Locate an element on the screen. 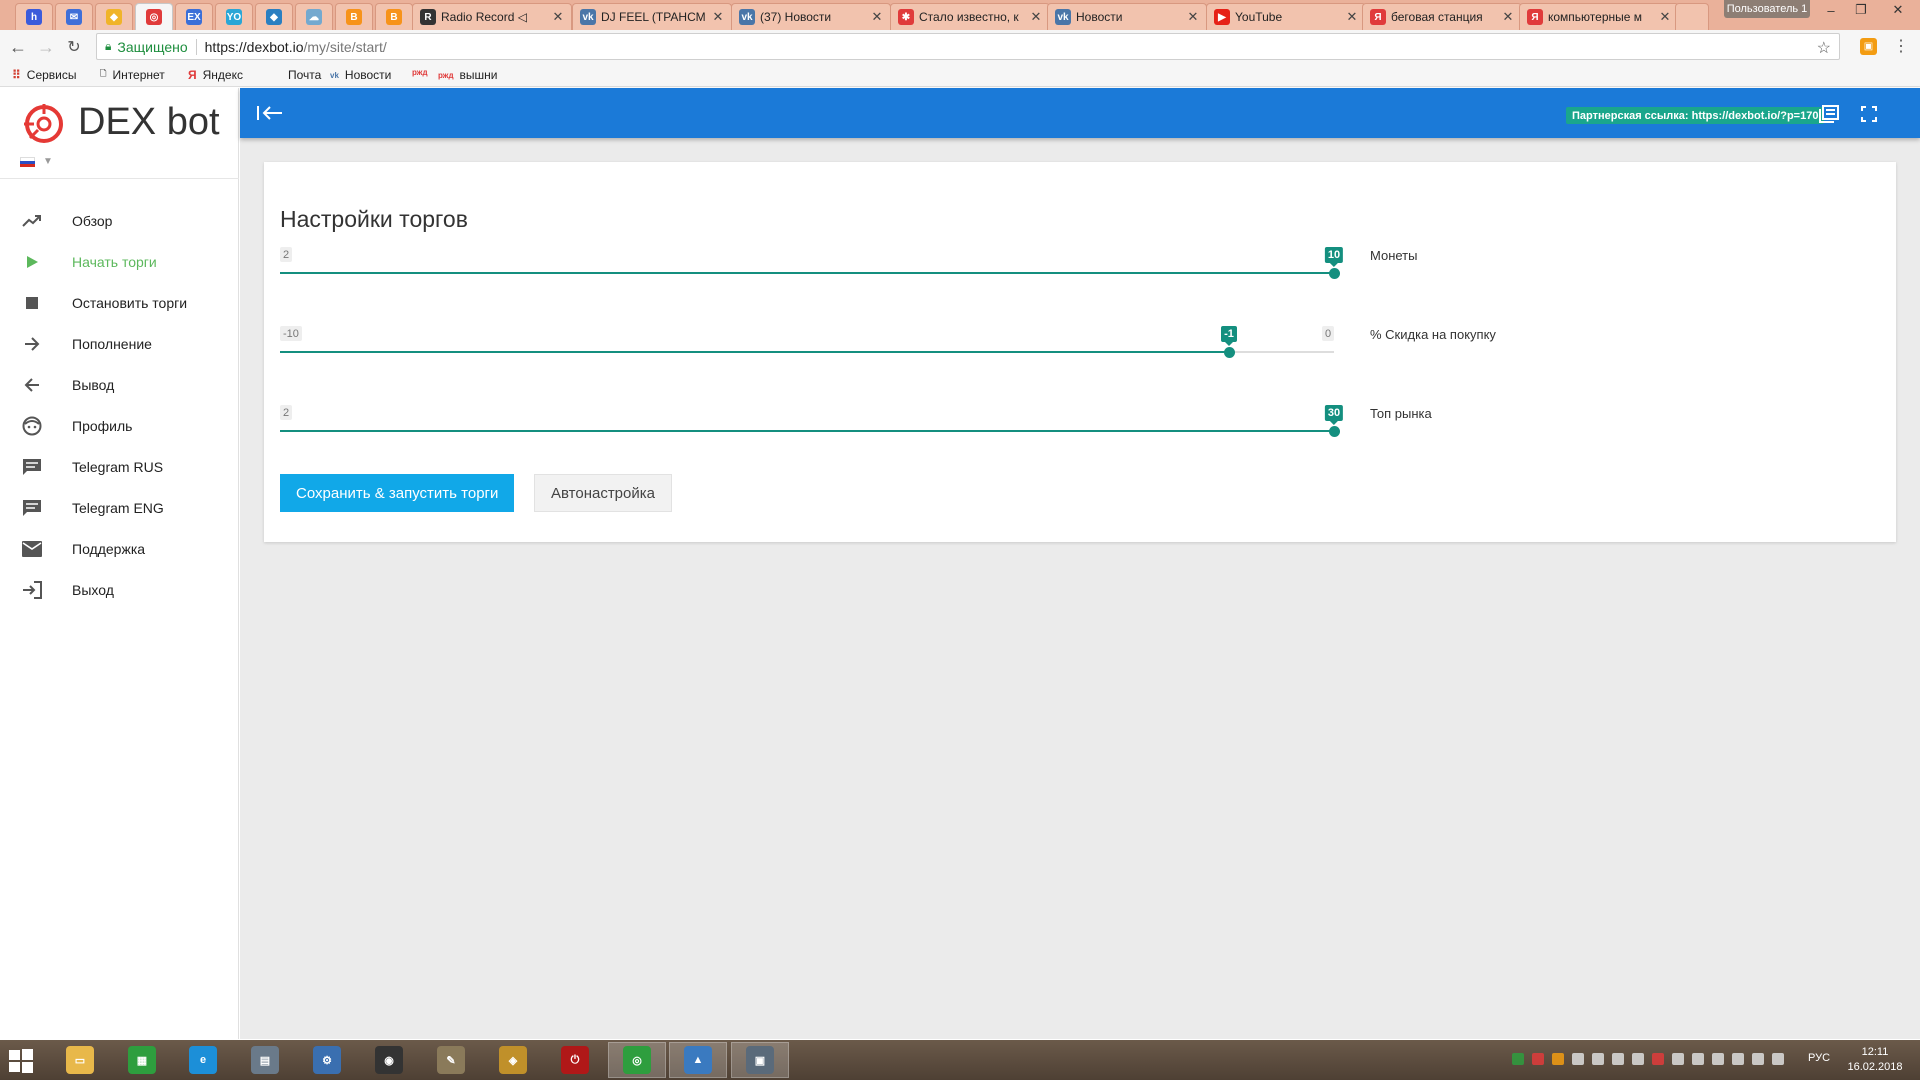  extension-icon: ▣ is located at coordinates (1868, 46).